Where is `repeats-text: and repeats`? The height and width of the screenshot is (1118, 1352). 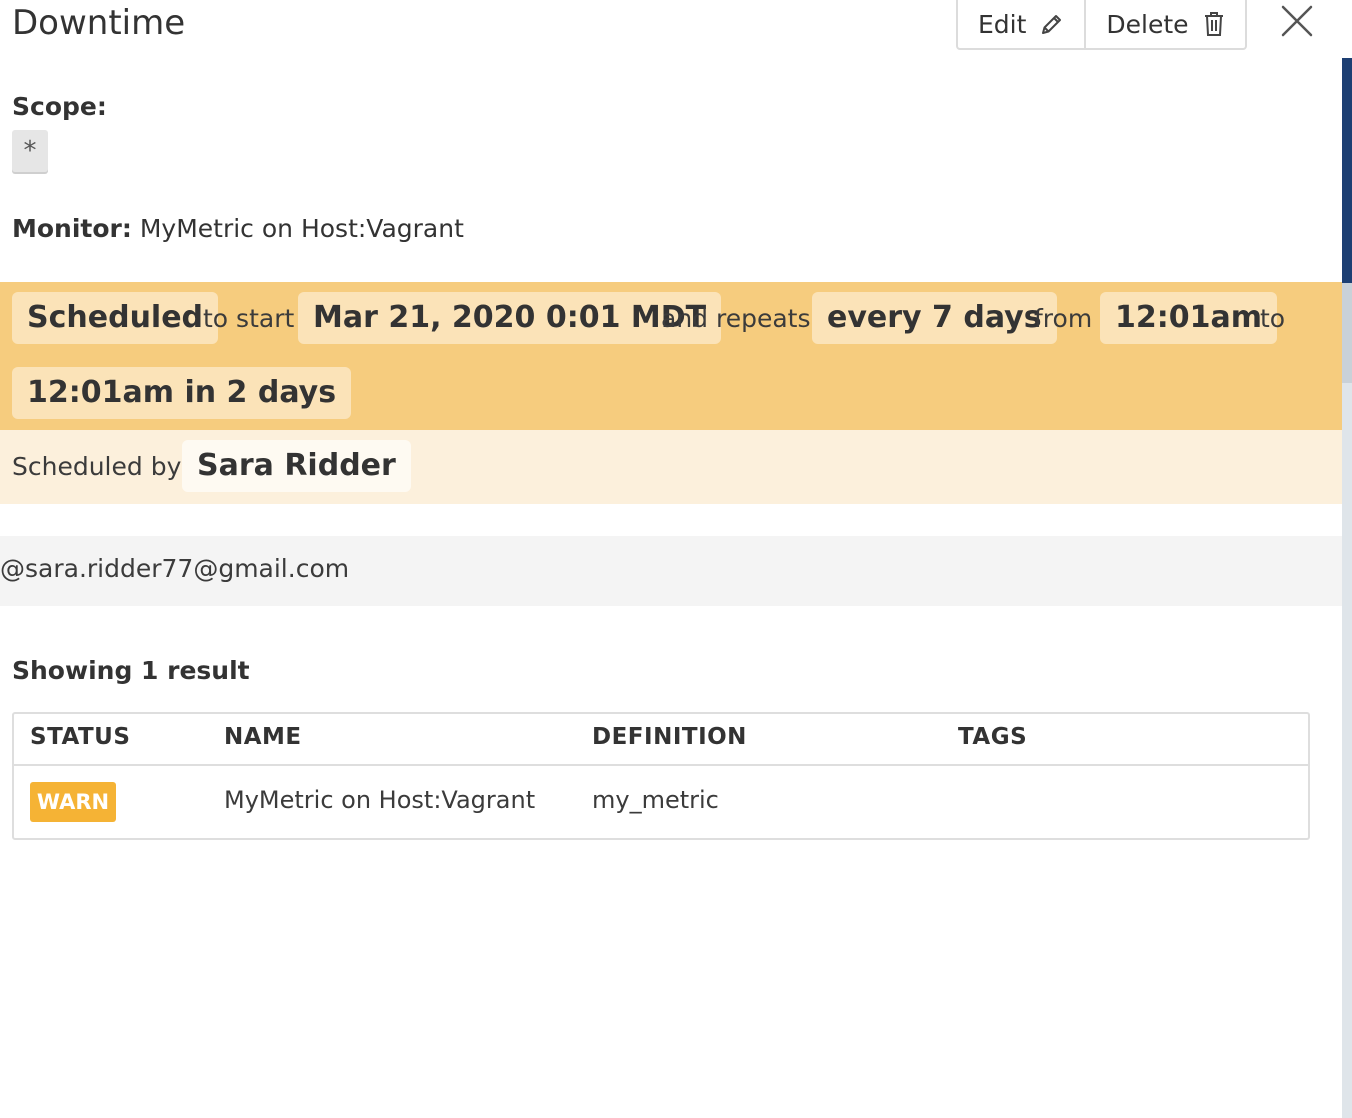 repeats-text: and repeats is located at coordinates (736, 318).